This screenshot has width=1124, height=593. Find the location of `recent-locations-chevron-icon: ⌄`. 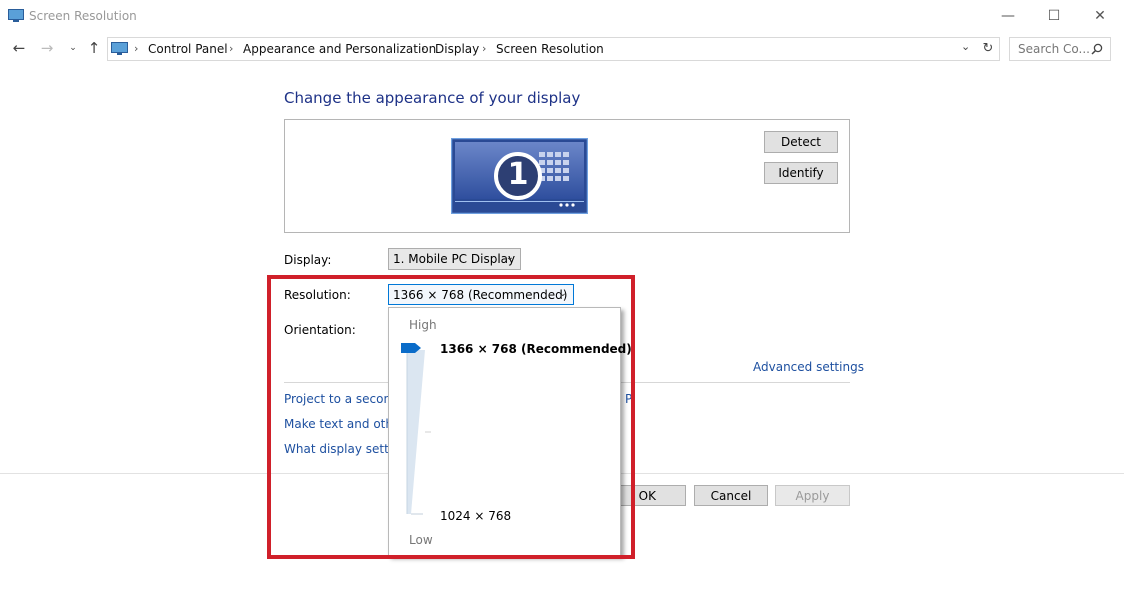

recent-locations-chevron-icon: ⌄ is located at coordinates (73, 48).